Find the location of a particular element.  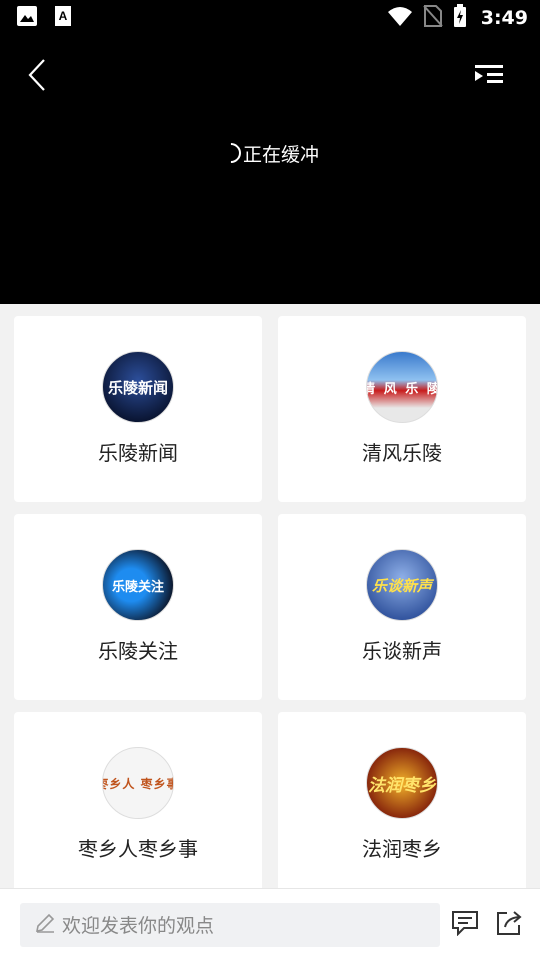

no-sim-icon is located at coordinates (432, 18).